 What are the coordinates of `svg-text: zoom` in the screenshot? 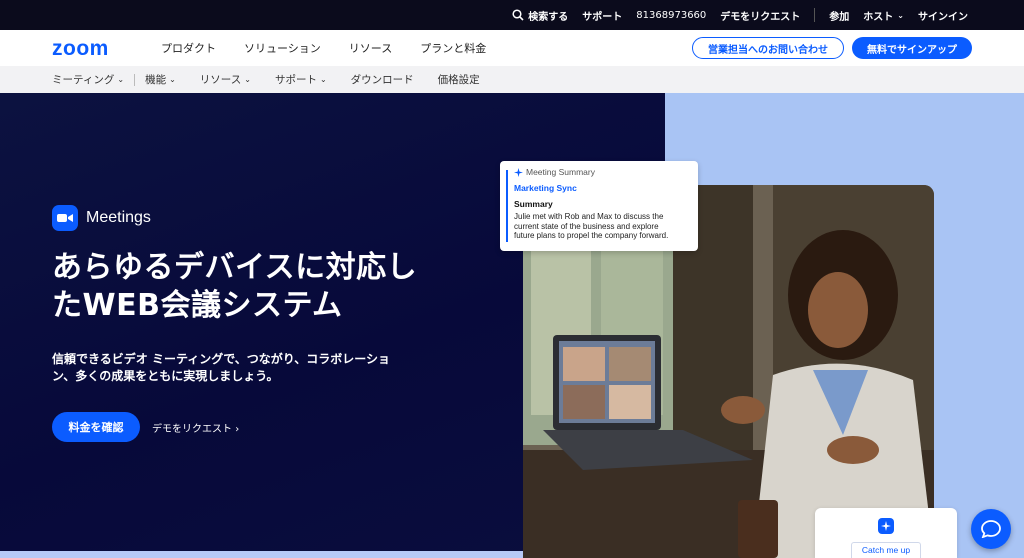 It's located at (80, 48).